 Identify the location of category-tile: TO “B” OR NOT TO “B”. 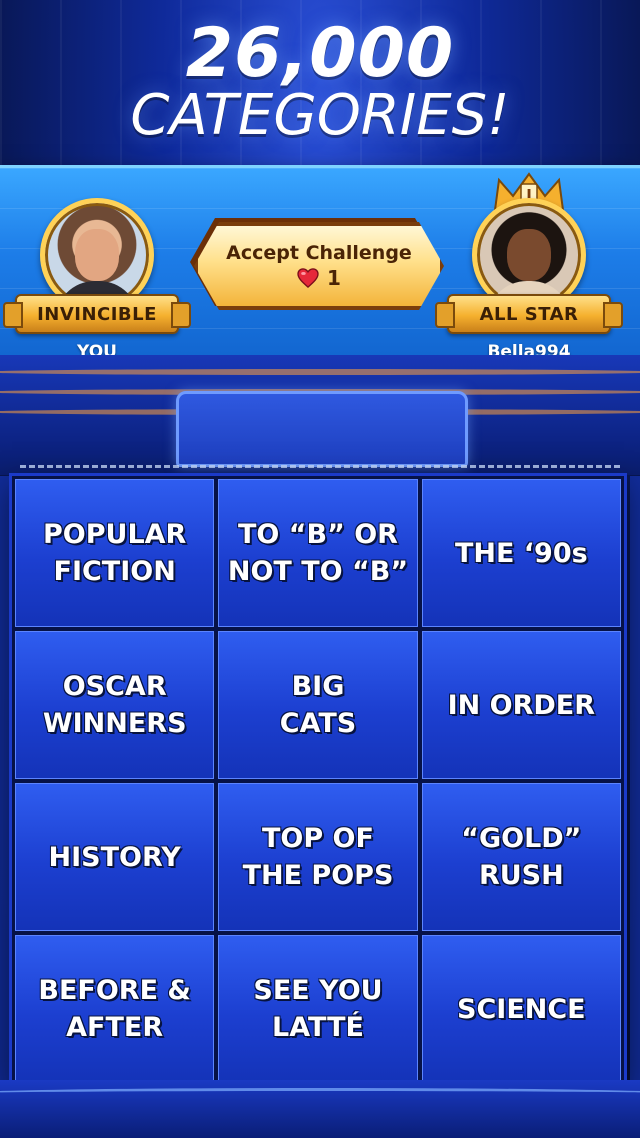
(318, 553).